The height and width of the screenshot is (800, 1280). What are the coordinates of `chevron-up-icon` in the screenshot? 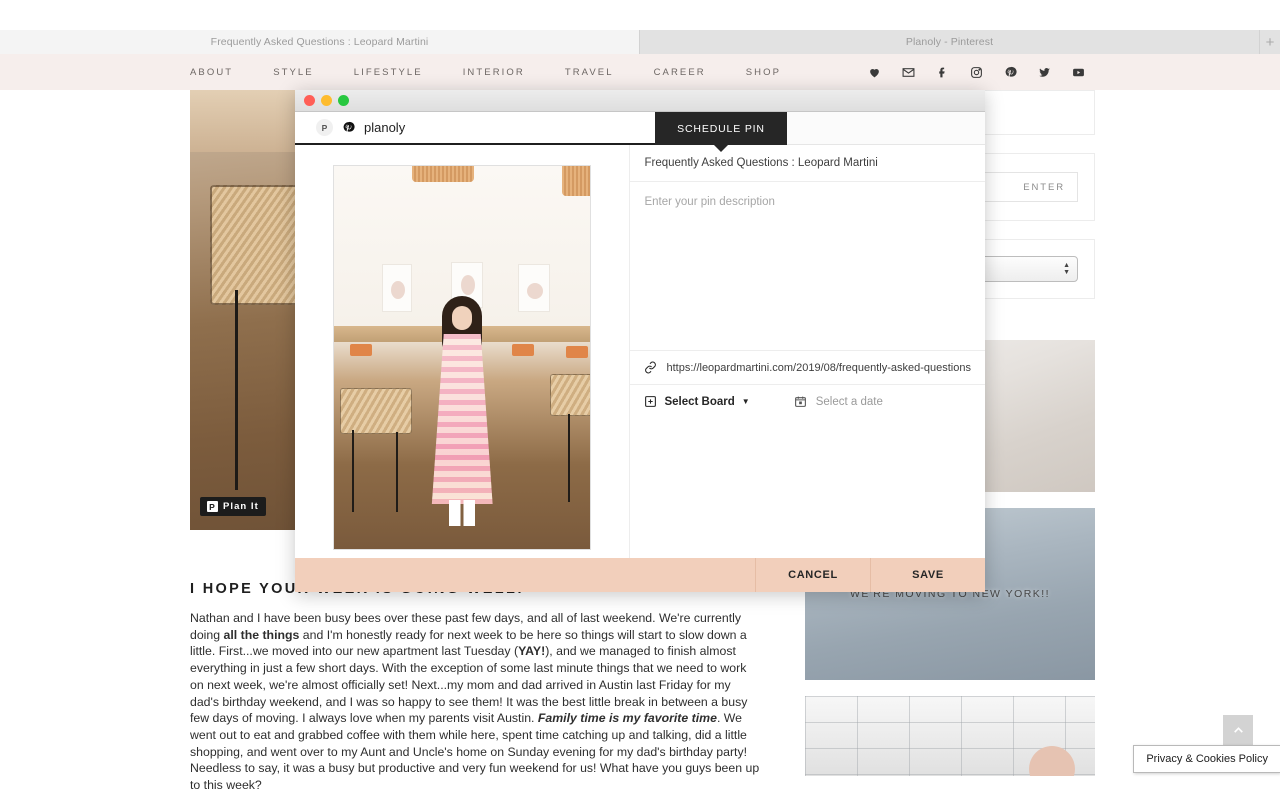 It's located at (1238, 729).